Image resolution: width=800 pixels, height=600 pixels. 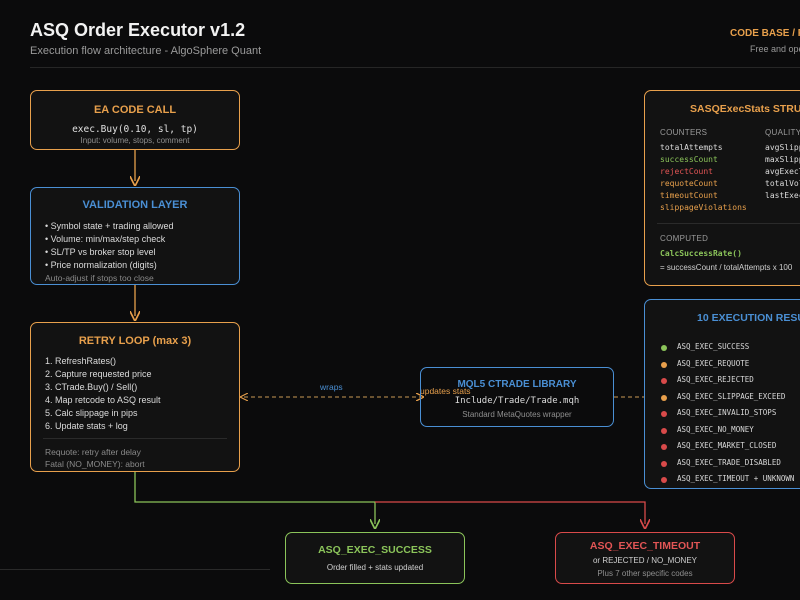 What do you see at coordinates (99, 278) in the screenshot?
I see `validation-note: Auto-adjust if stops too close` at bounding box center [99, 278].